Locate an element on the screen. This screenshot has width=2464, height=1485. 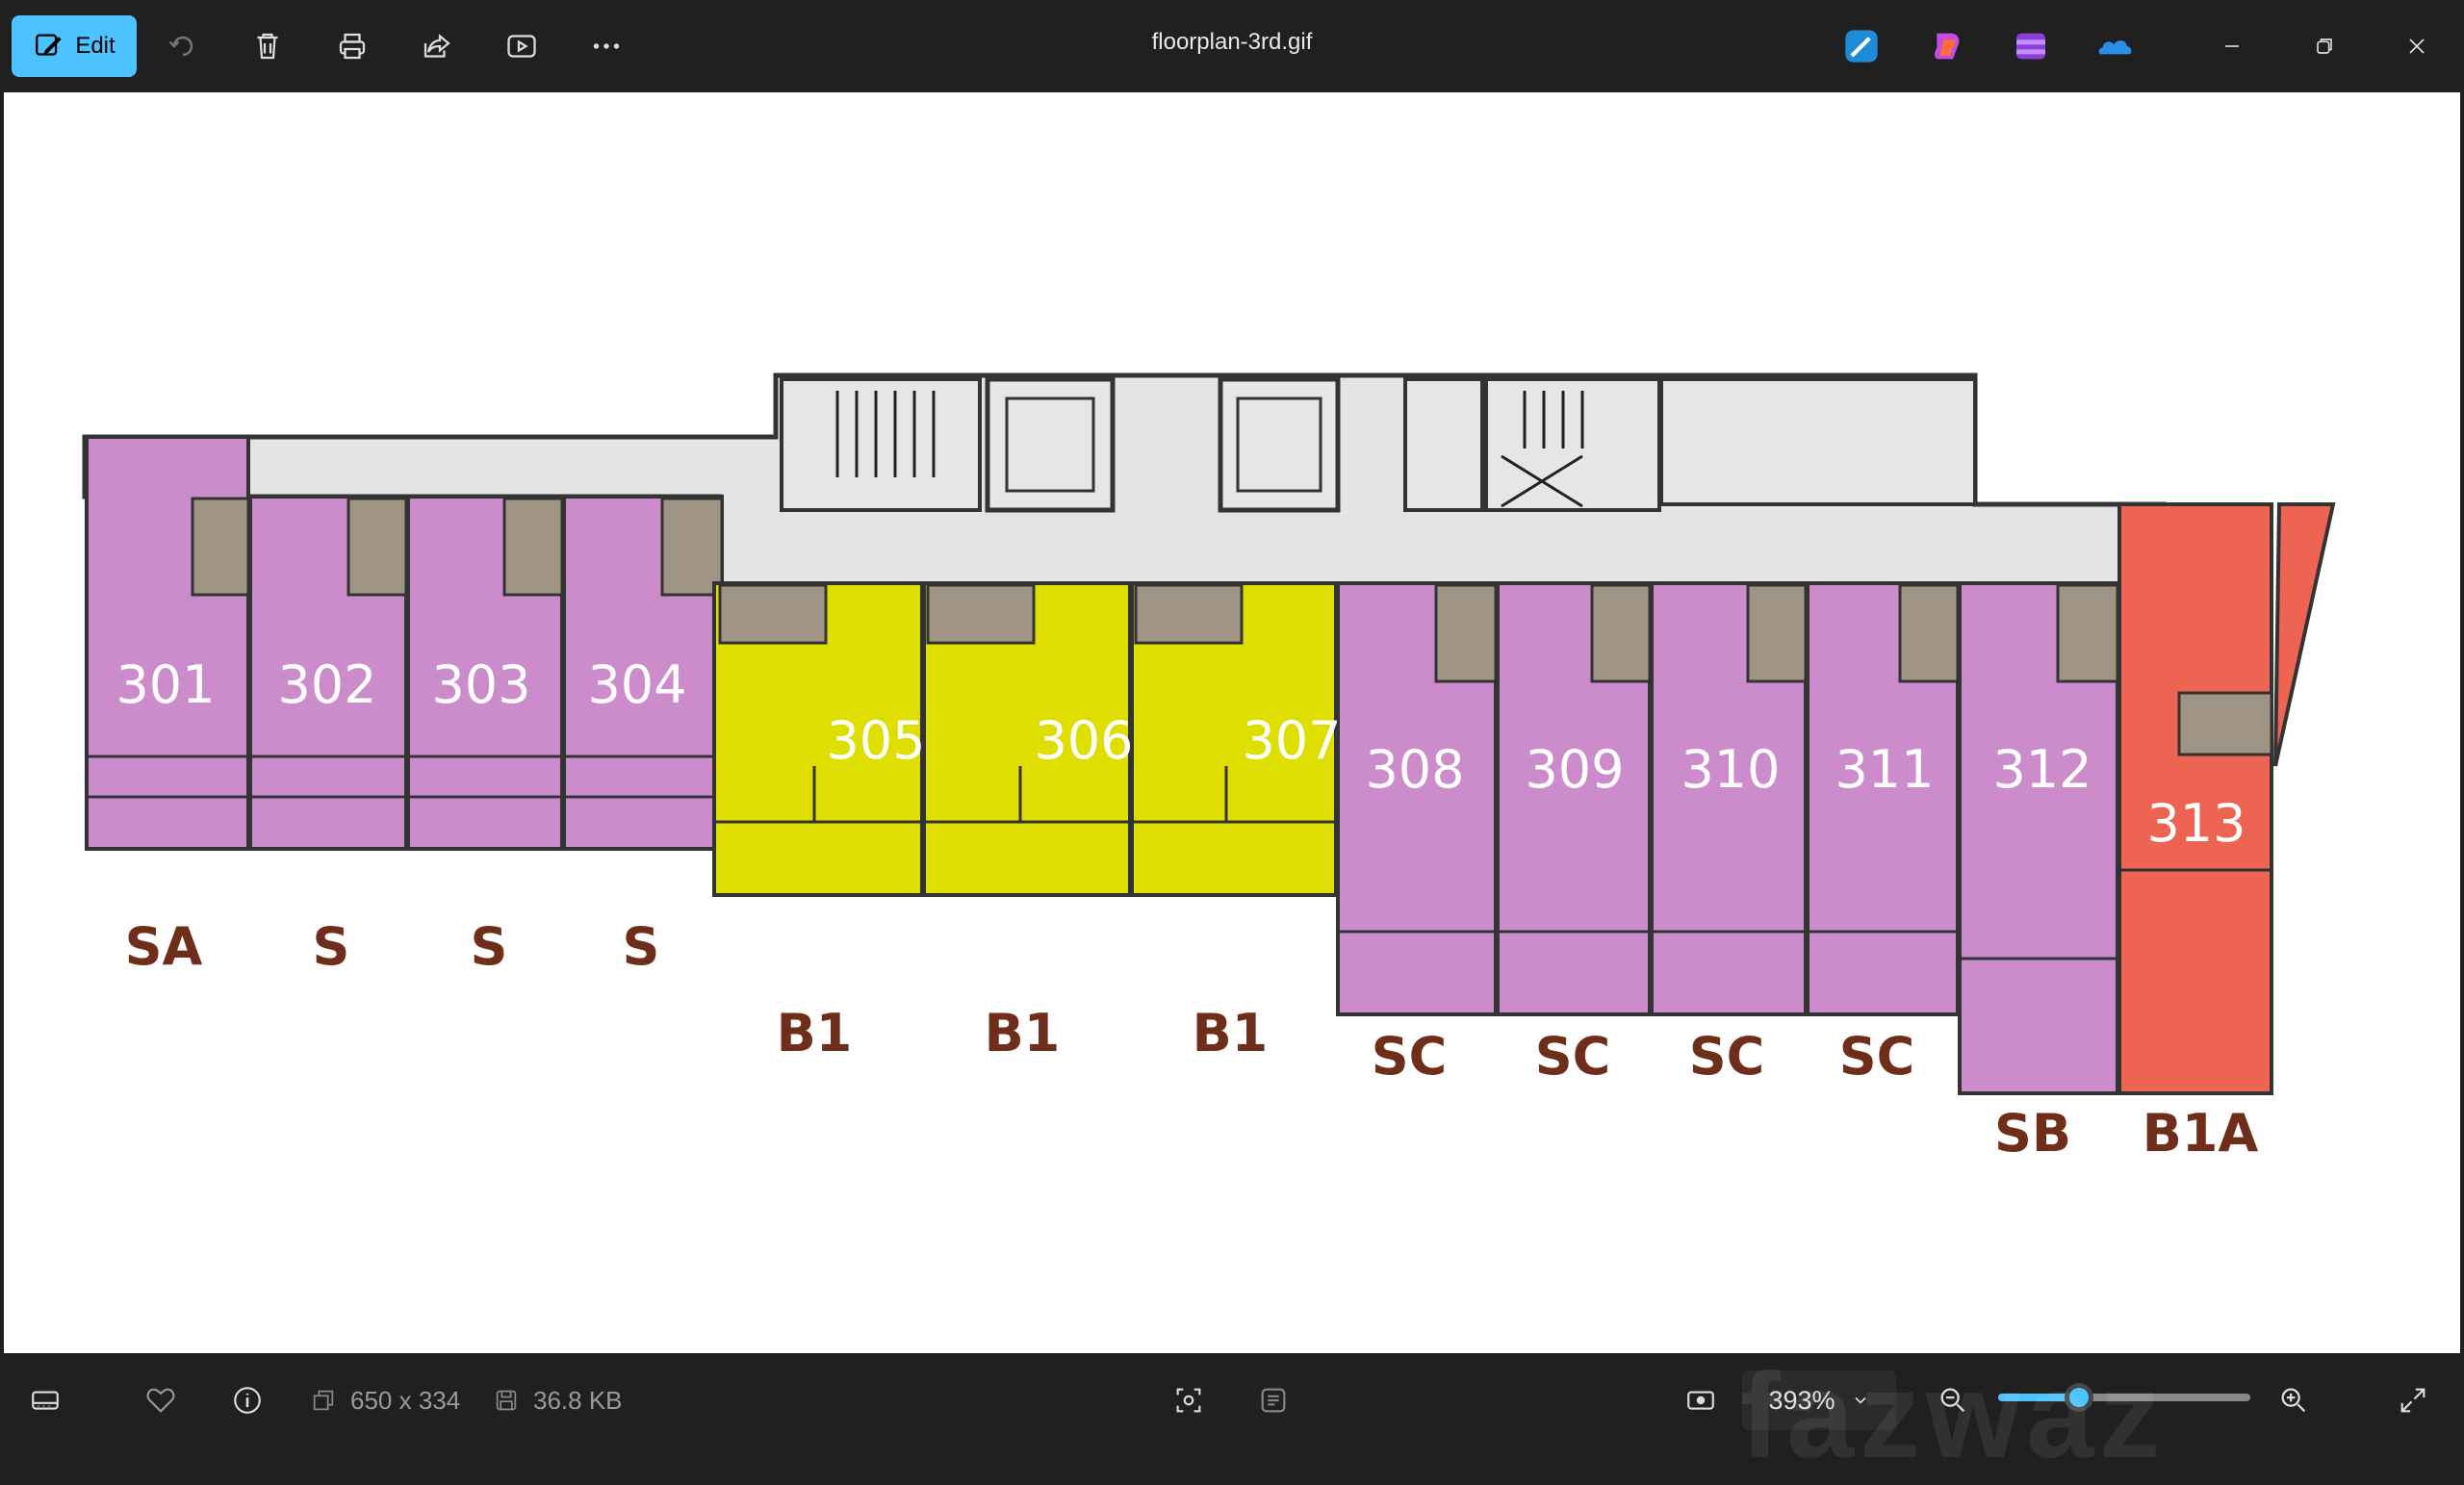
title-bar: Edit floorplan-3rd.gif is located at coordinates (1232, 46).